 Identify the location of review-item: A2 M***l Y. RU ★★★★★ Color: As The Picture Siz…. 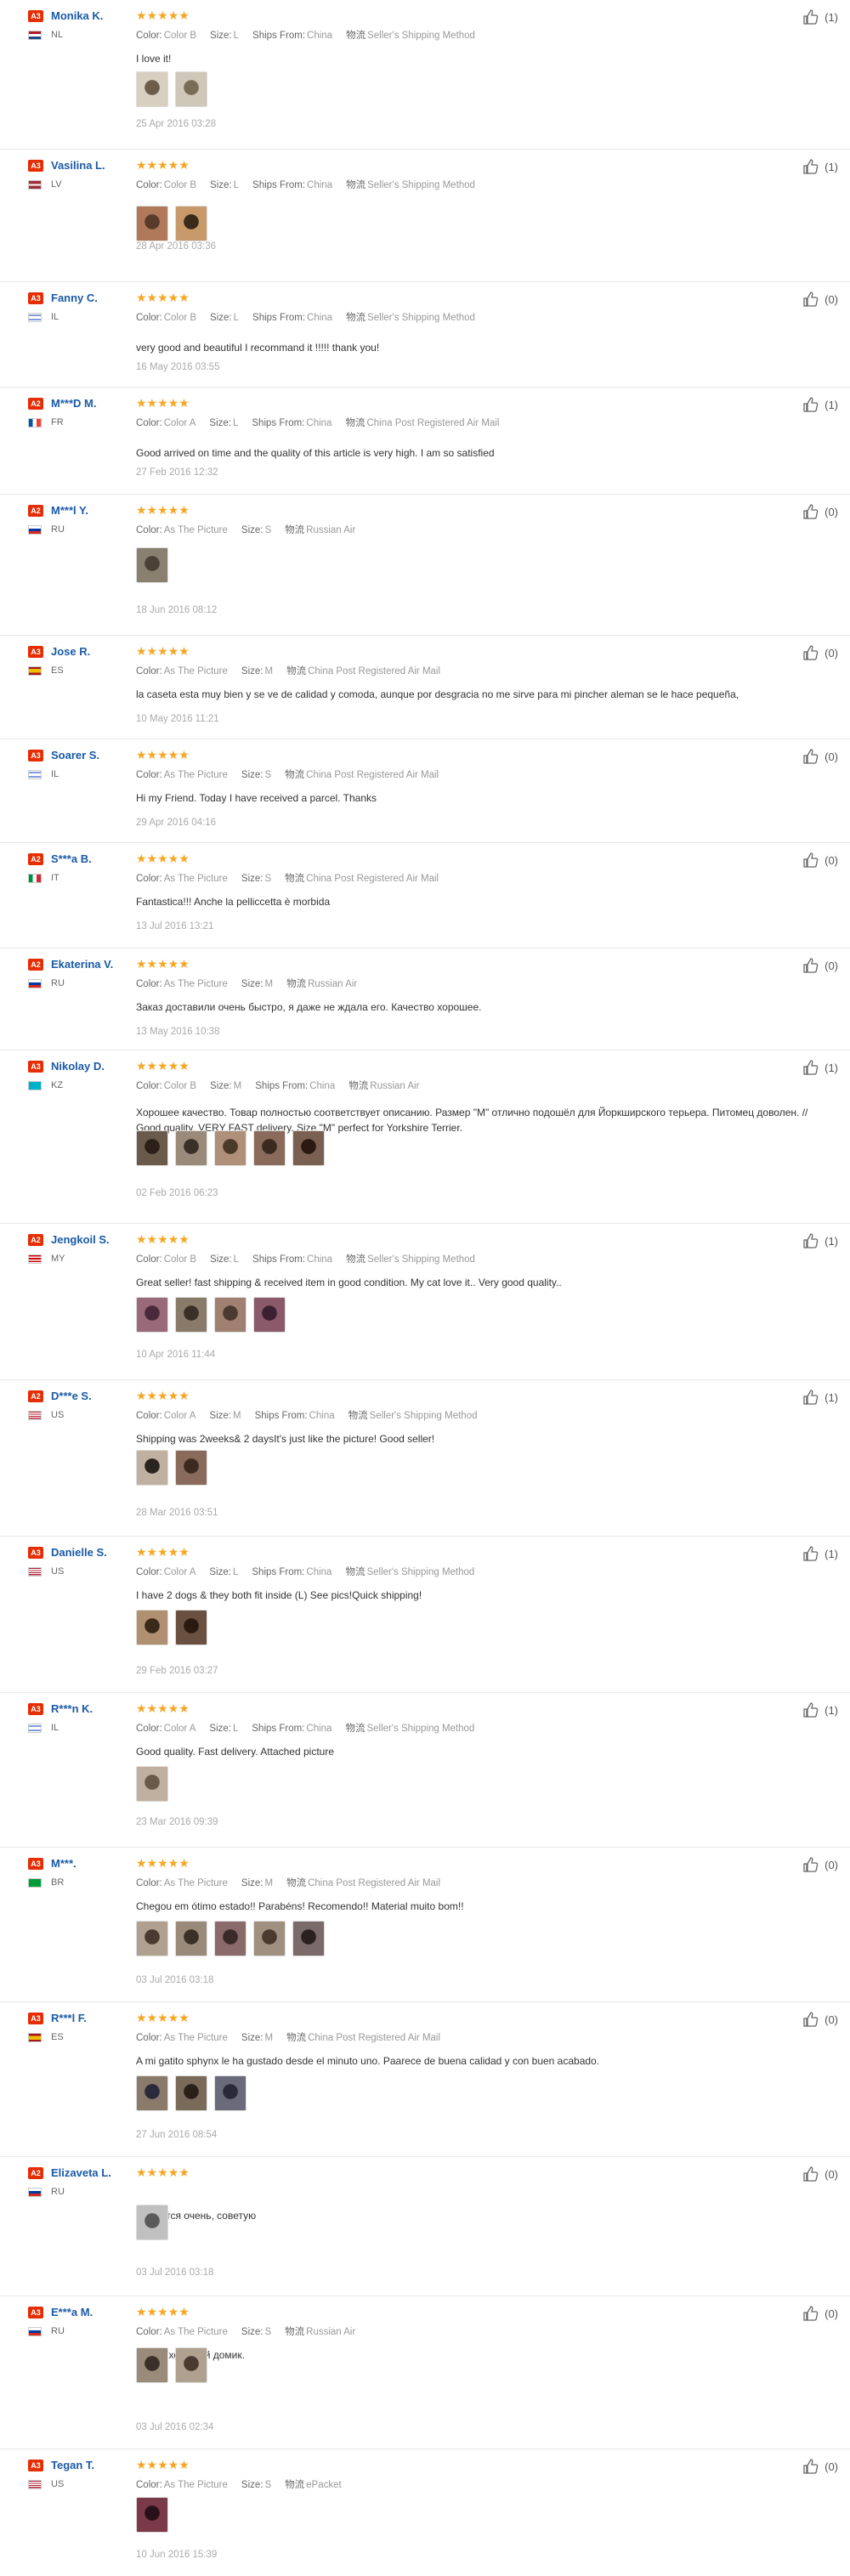
(425, 565).